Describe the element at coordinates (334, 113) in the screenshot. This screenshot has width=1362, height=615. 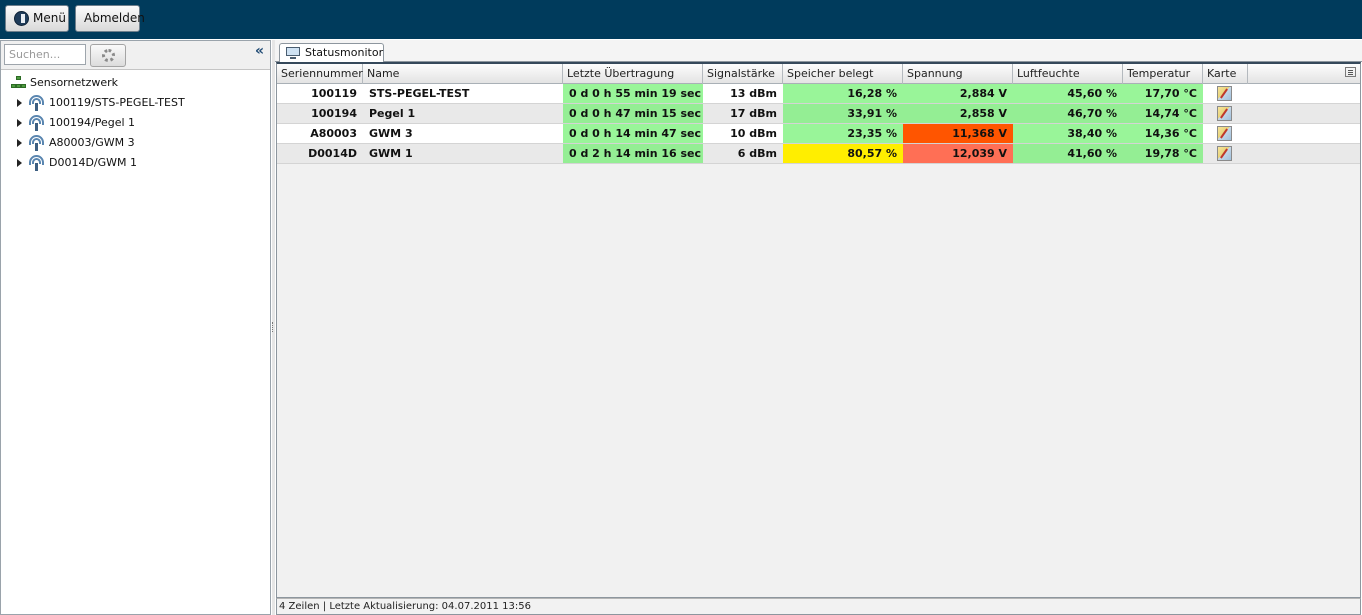
I see `cell-serial: 100194` at that location.